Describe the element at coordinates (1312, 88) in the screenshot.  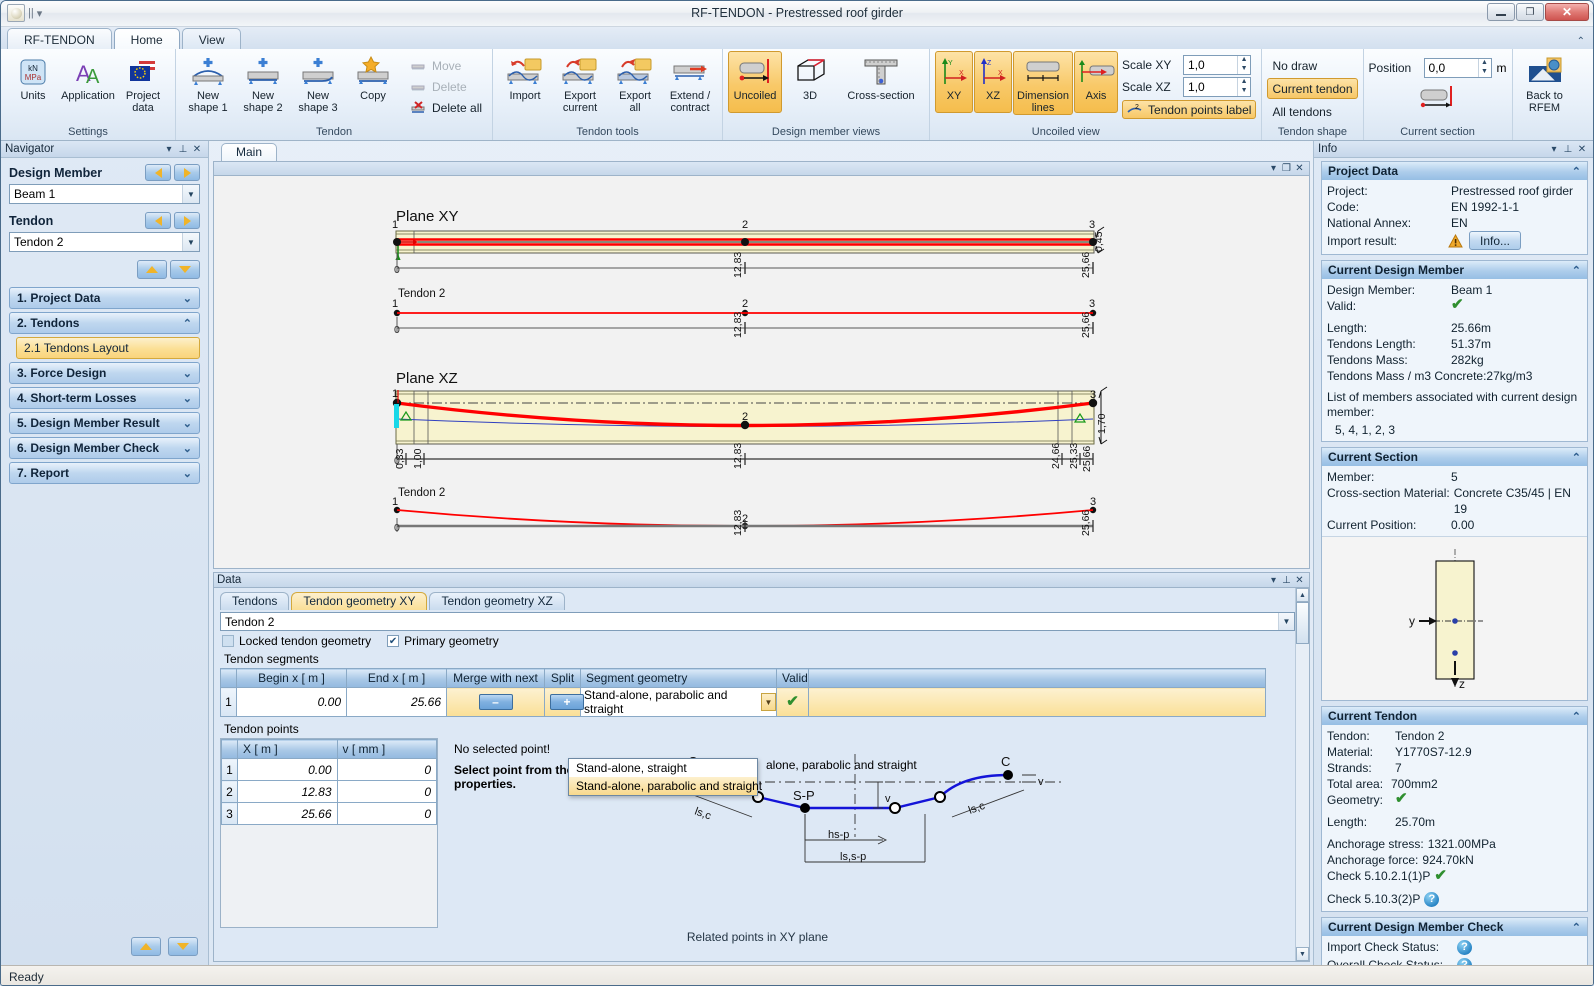
I see `current-tendon-option: Current tendon` at that location.